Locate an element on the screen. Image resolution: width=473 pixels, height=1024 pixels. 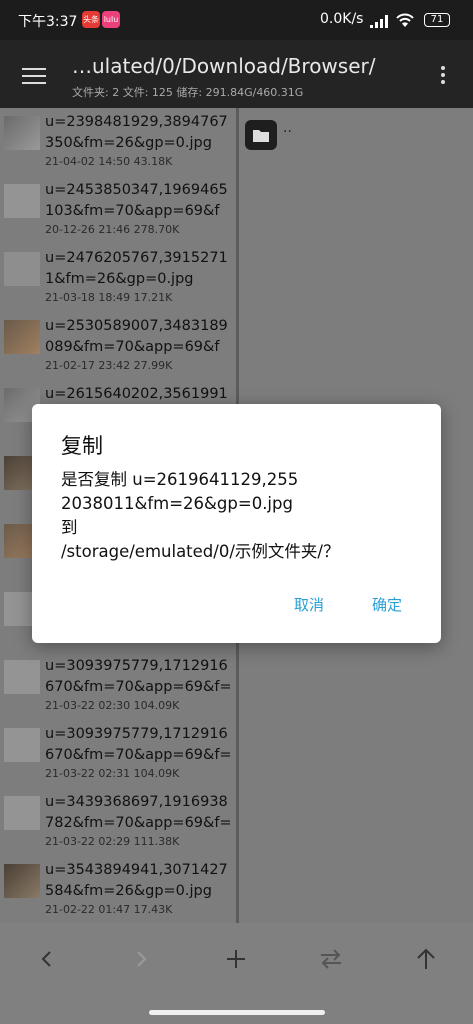
storage-stats: 文件夹: 2 文件: 125 储存: 291.84G/460.31G is located at coordinates (188, 92).